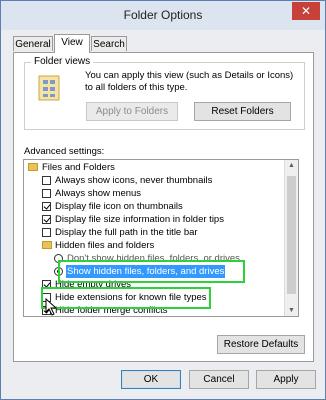 The width and height of the screenshot is (326, 400). I want to click on mouse-cursor-icon, so click(51, 307).